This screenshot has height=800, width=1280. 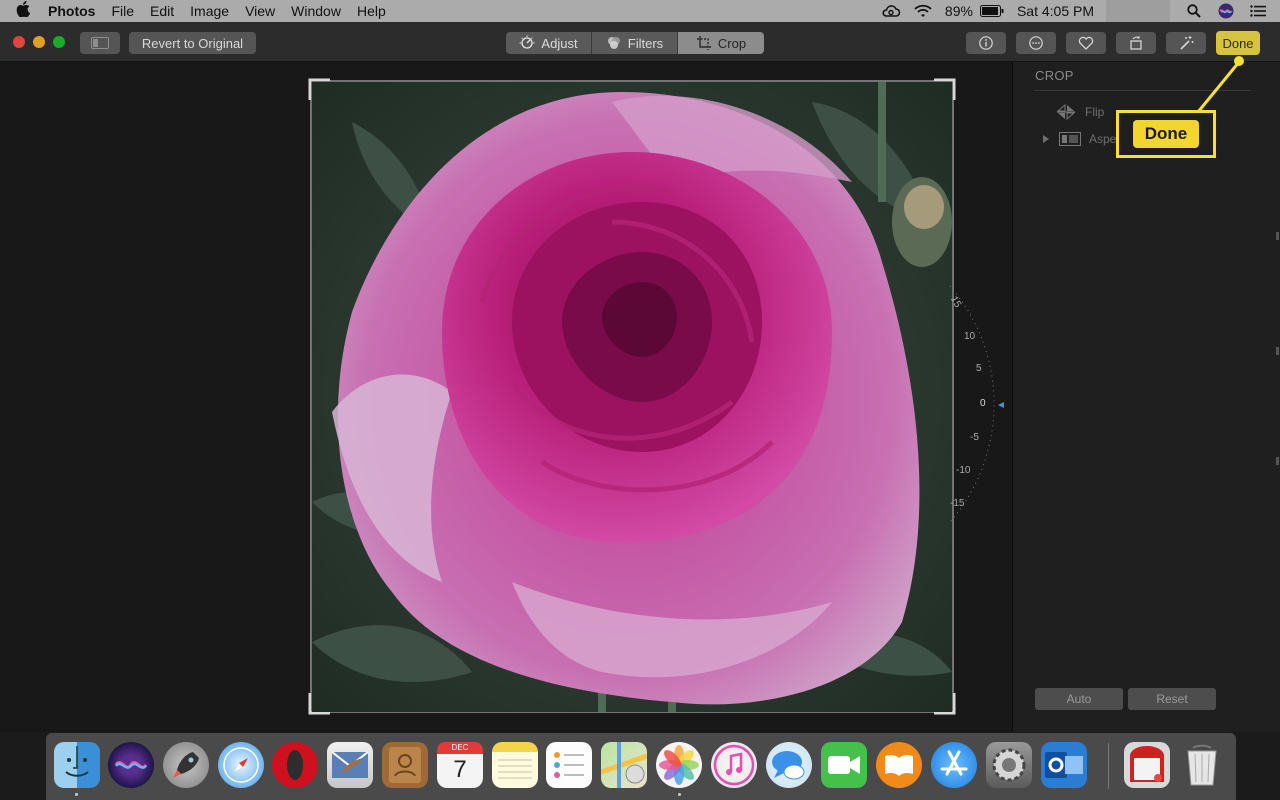 What do you see at coordinates (1046, 139) in the screenshot?
I see `disclosure-triangle-icon` at bounding box center [1046, 139].